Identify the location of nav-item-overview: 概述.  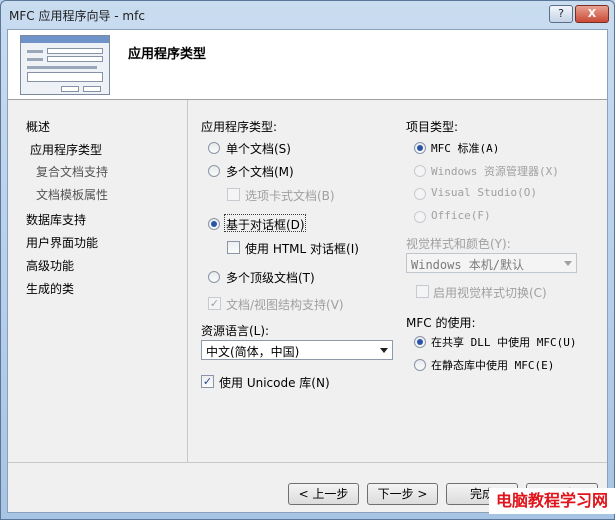
(38, 126).